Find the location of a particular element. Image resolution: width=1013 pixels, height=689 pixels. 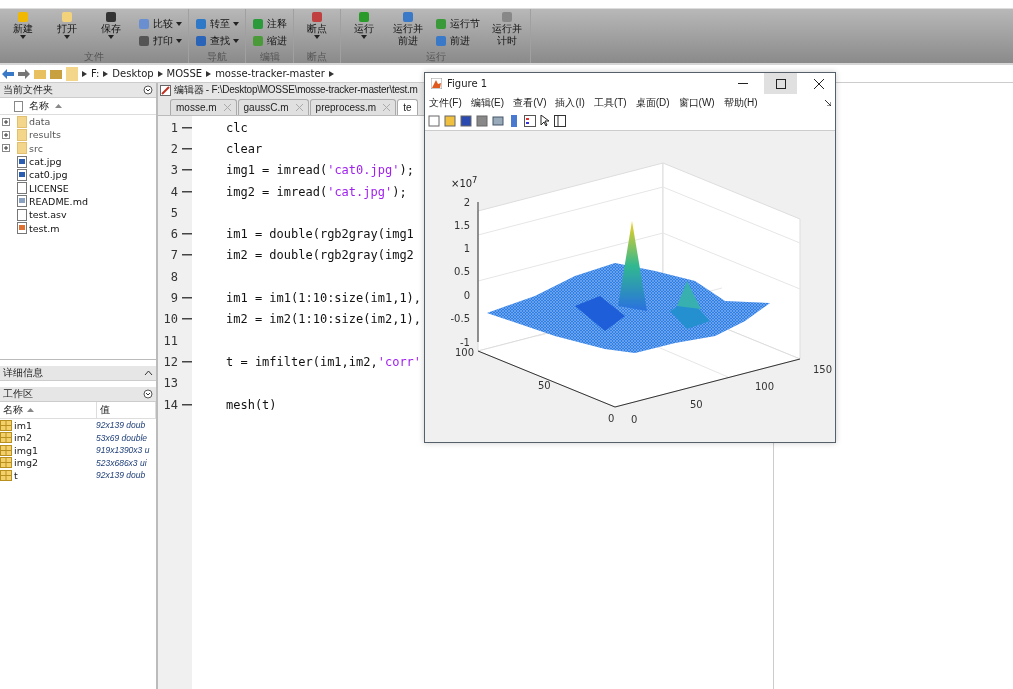

ribbon-button: 保存 is located at coordinates (111, 25).